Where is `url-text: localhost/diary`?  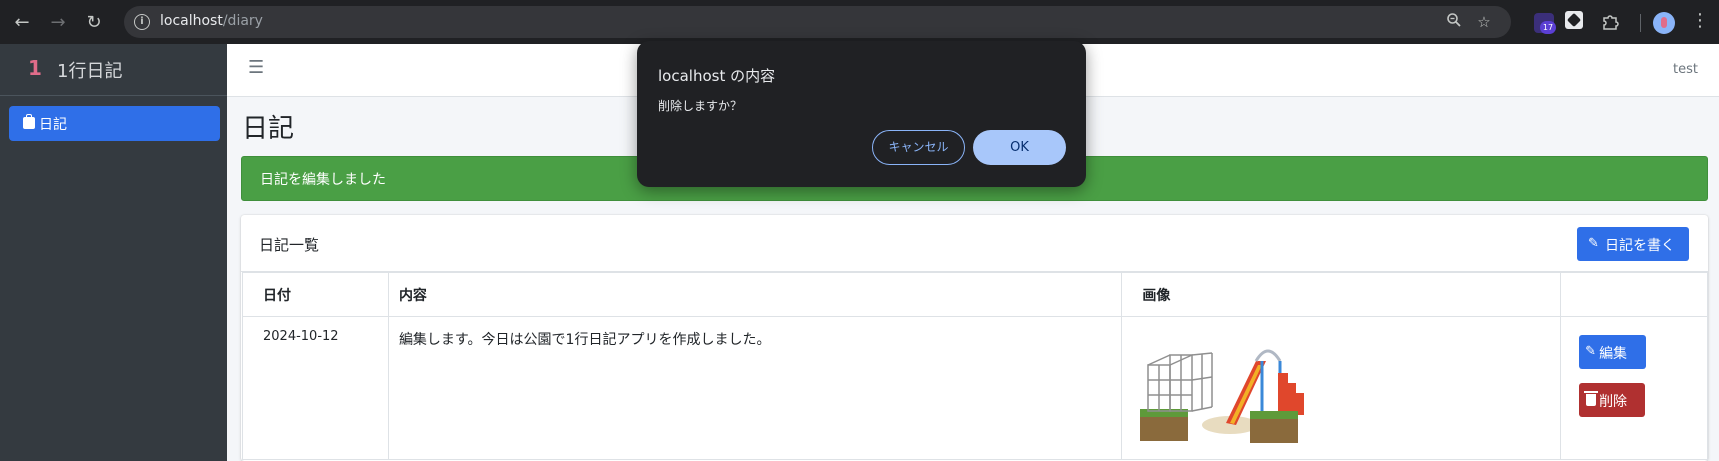
url-text: localhost/diary is located at coordinates (211, 21).